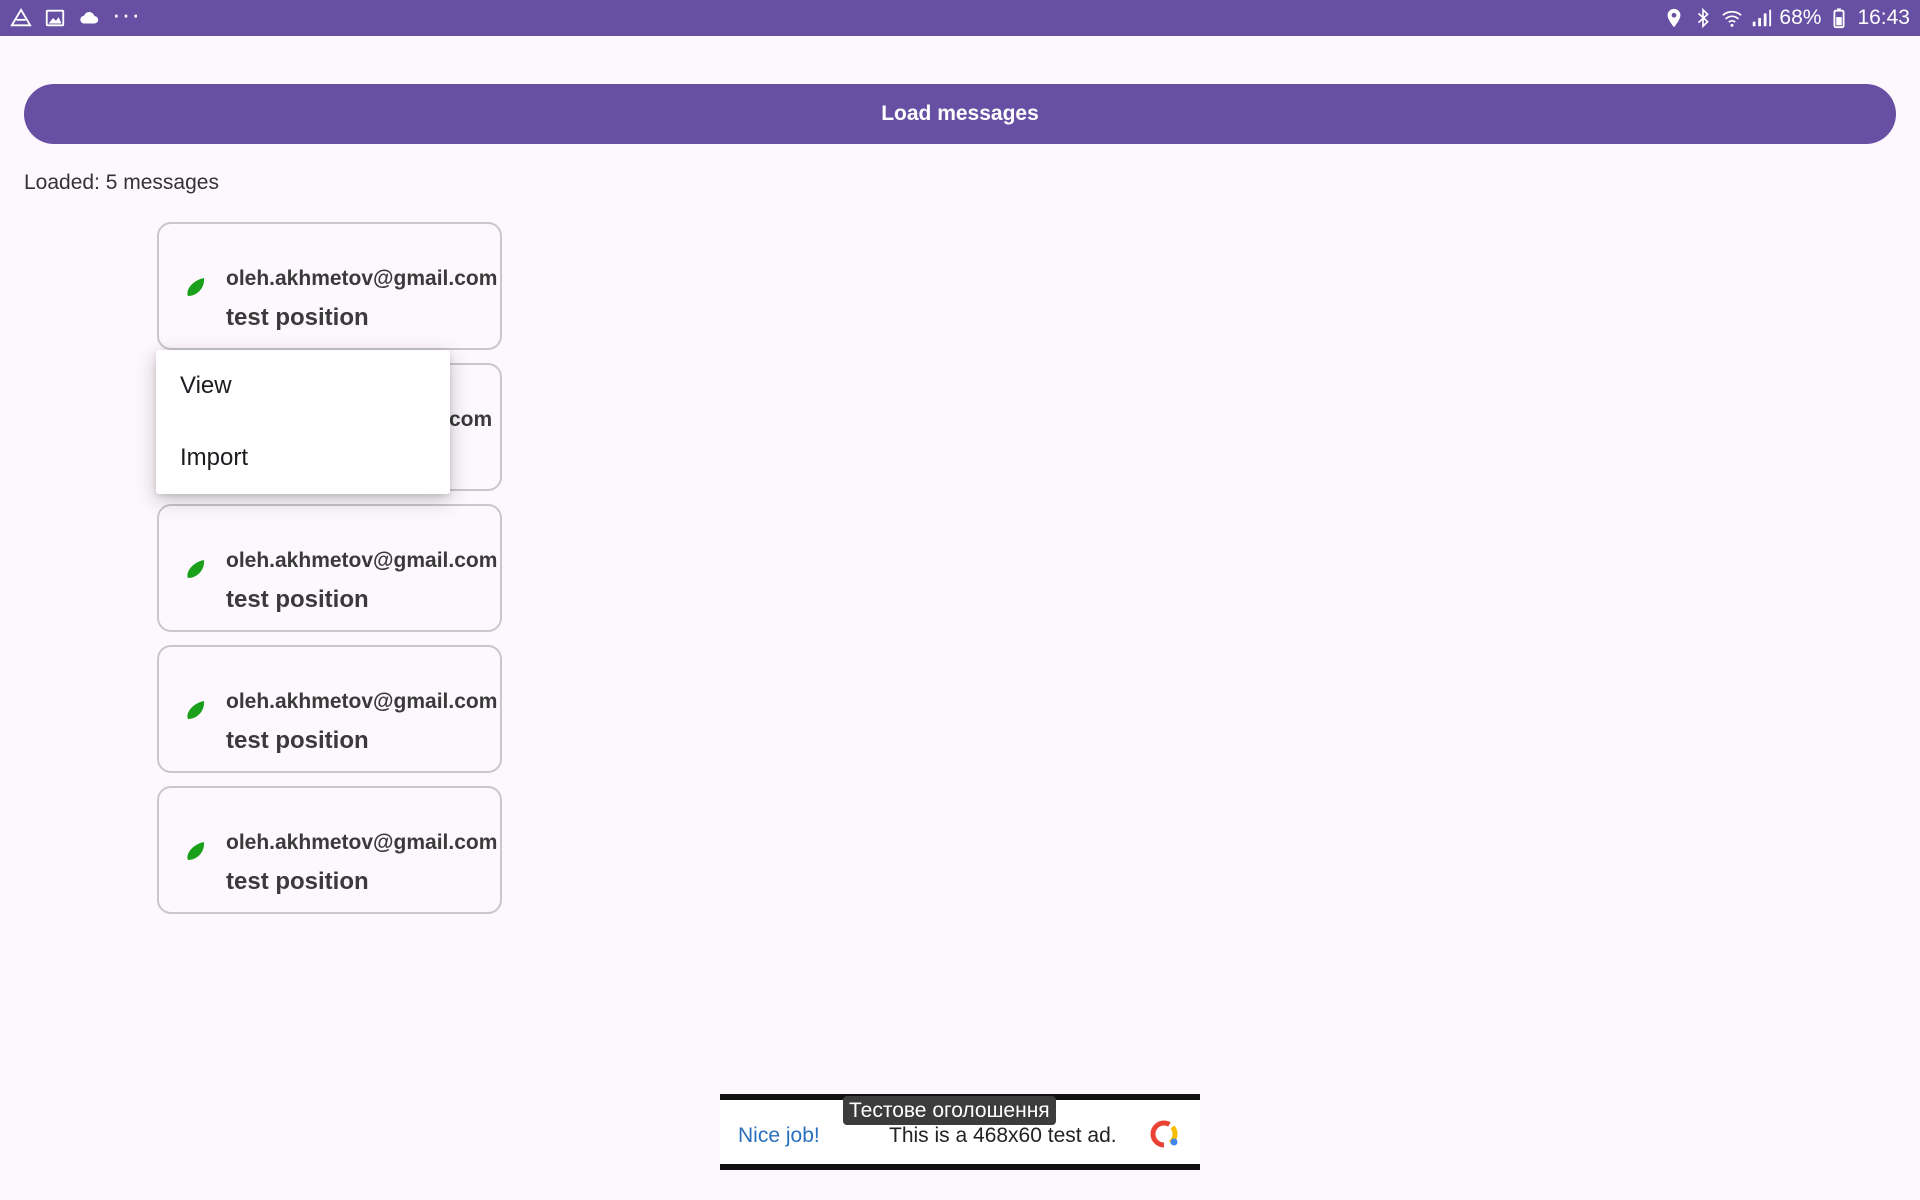 The width and height of the screenshot is (1920, 1200). I want to click on drive-icon, so click(21, 18).